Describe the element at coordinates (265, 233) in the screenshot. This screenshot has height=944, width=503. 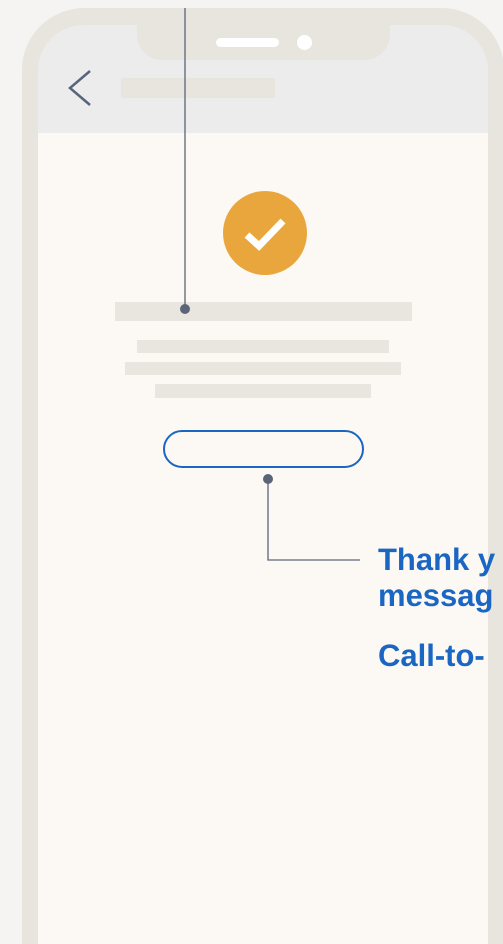
I see `check-icon` at that location.